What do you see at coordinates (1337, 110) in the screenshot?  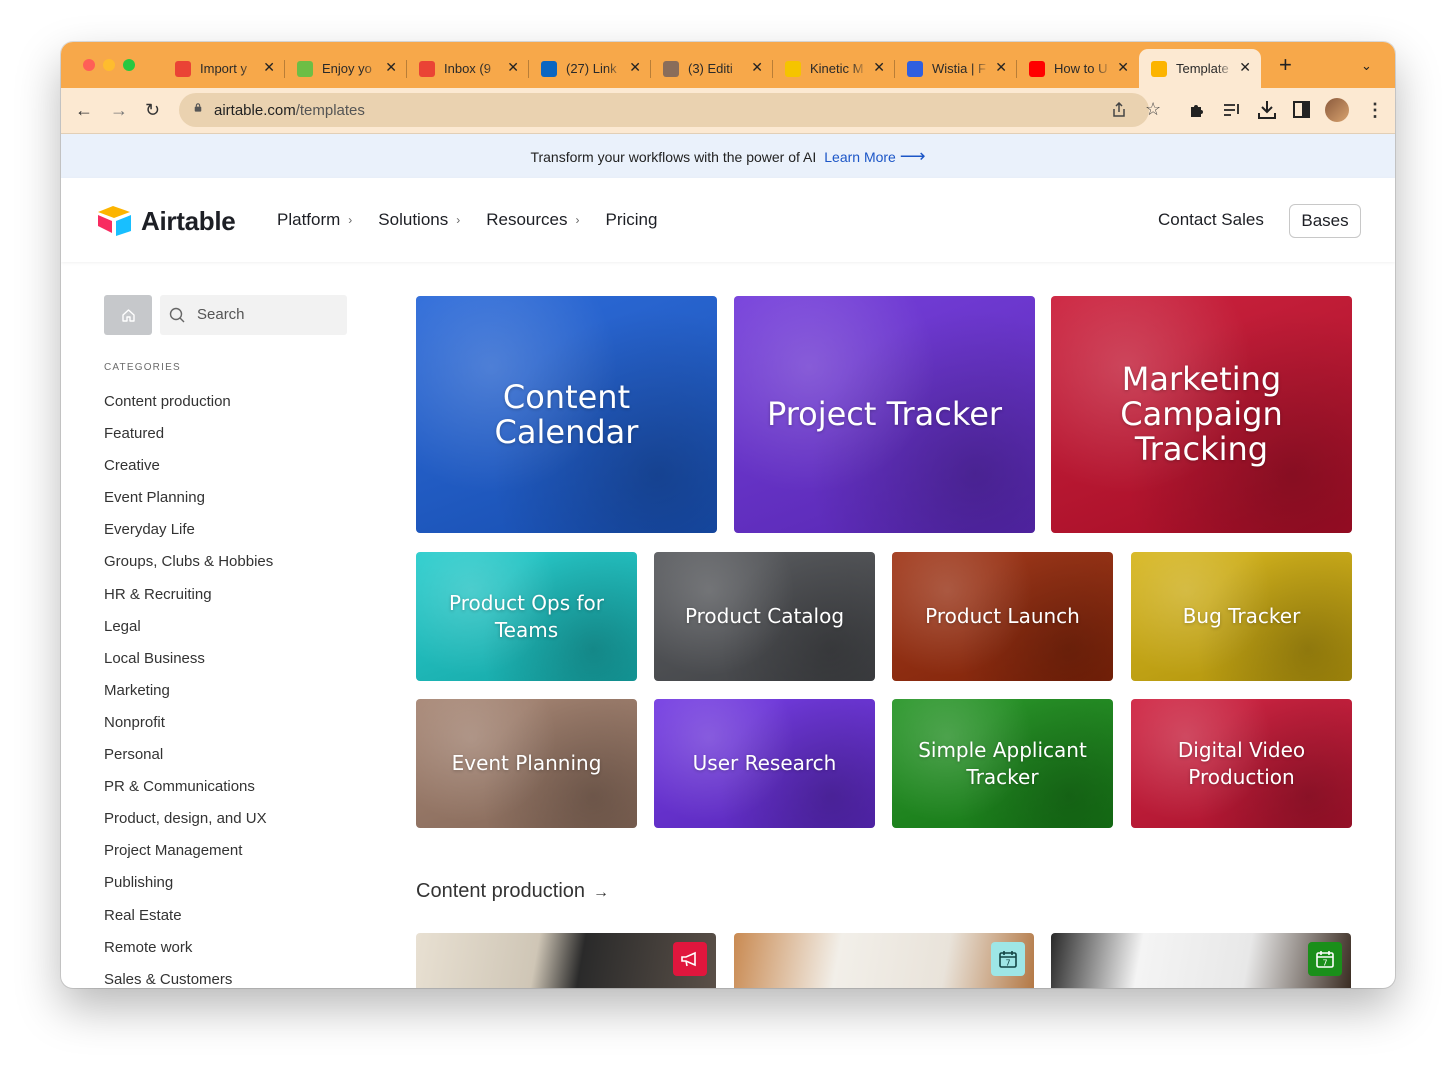 I see `profile-avatar` at bounding box center [1337, 110].